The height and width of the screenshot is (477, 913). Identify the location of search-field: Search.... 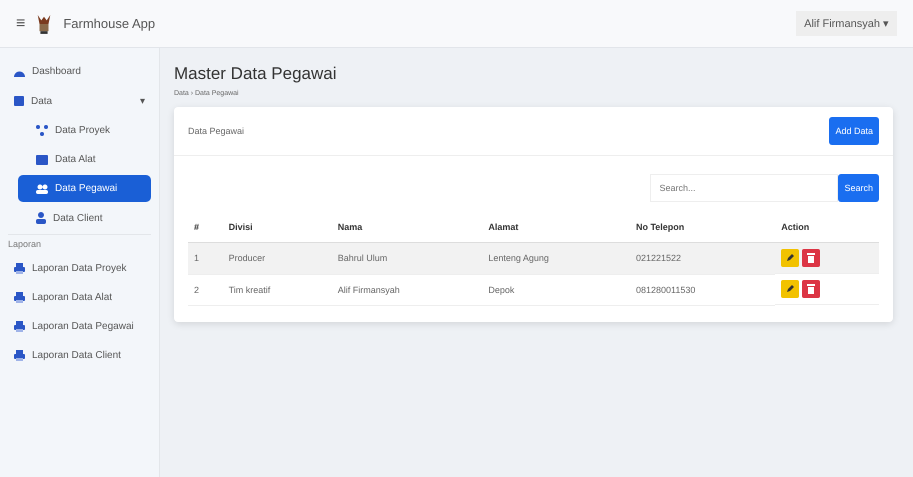
(744, 188).